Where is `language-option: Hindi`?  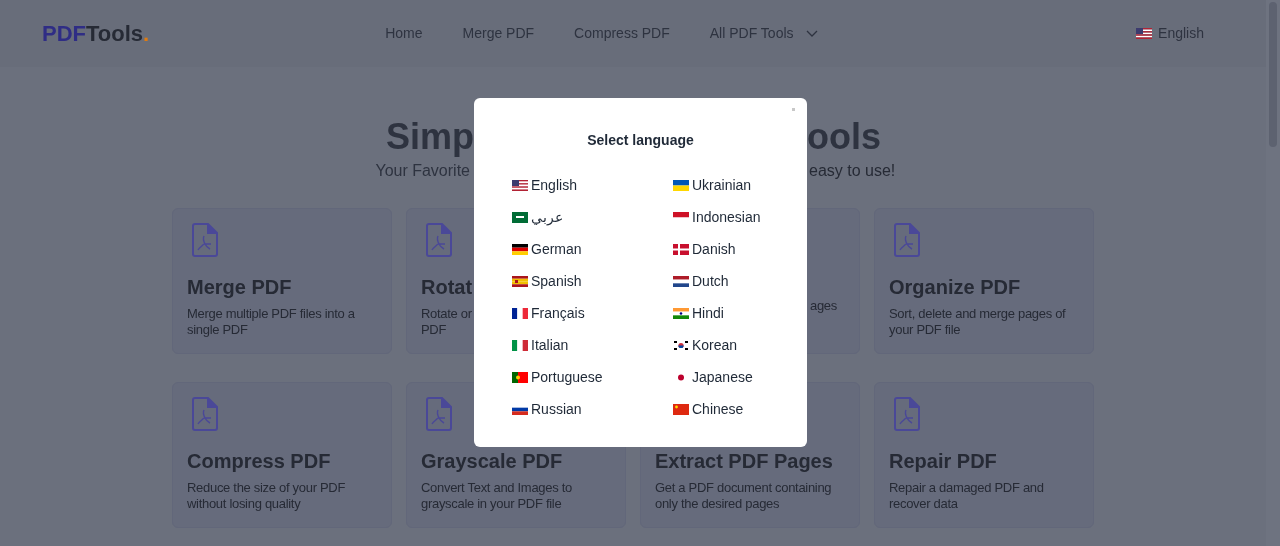 language-option: Hindi is located at coordinates (740, 313).